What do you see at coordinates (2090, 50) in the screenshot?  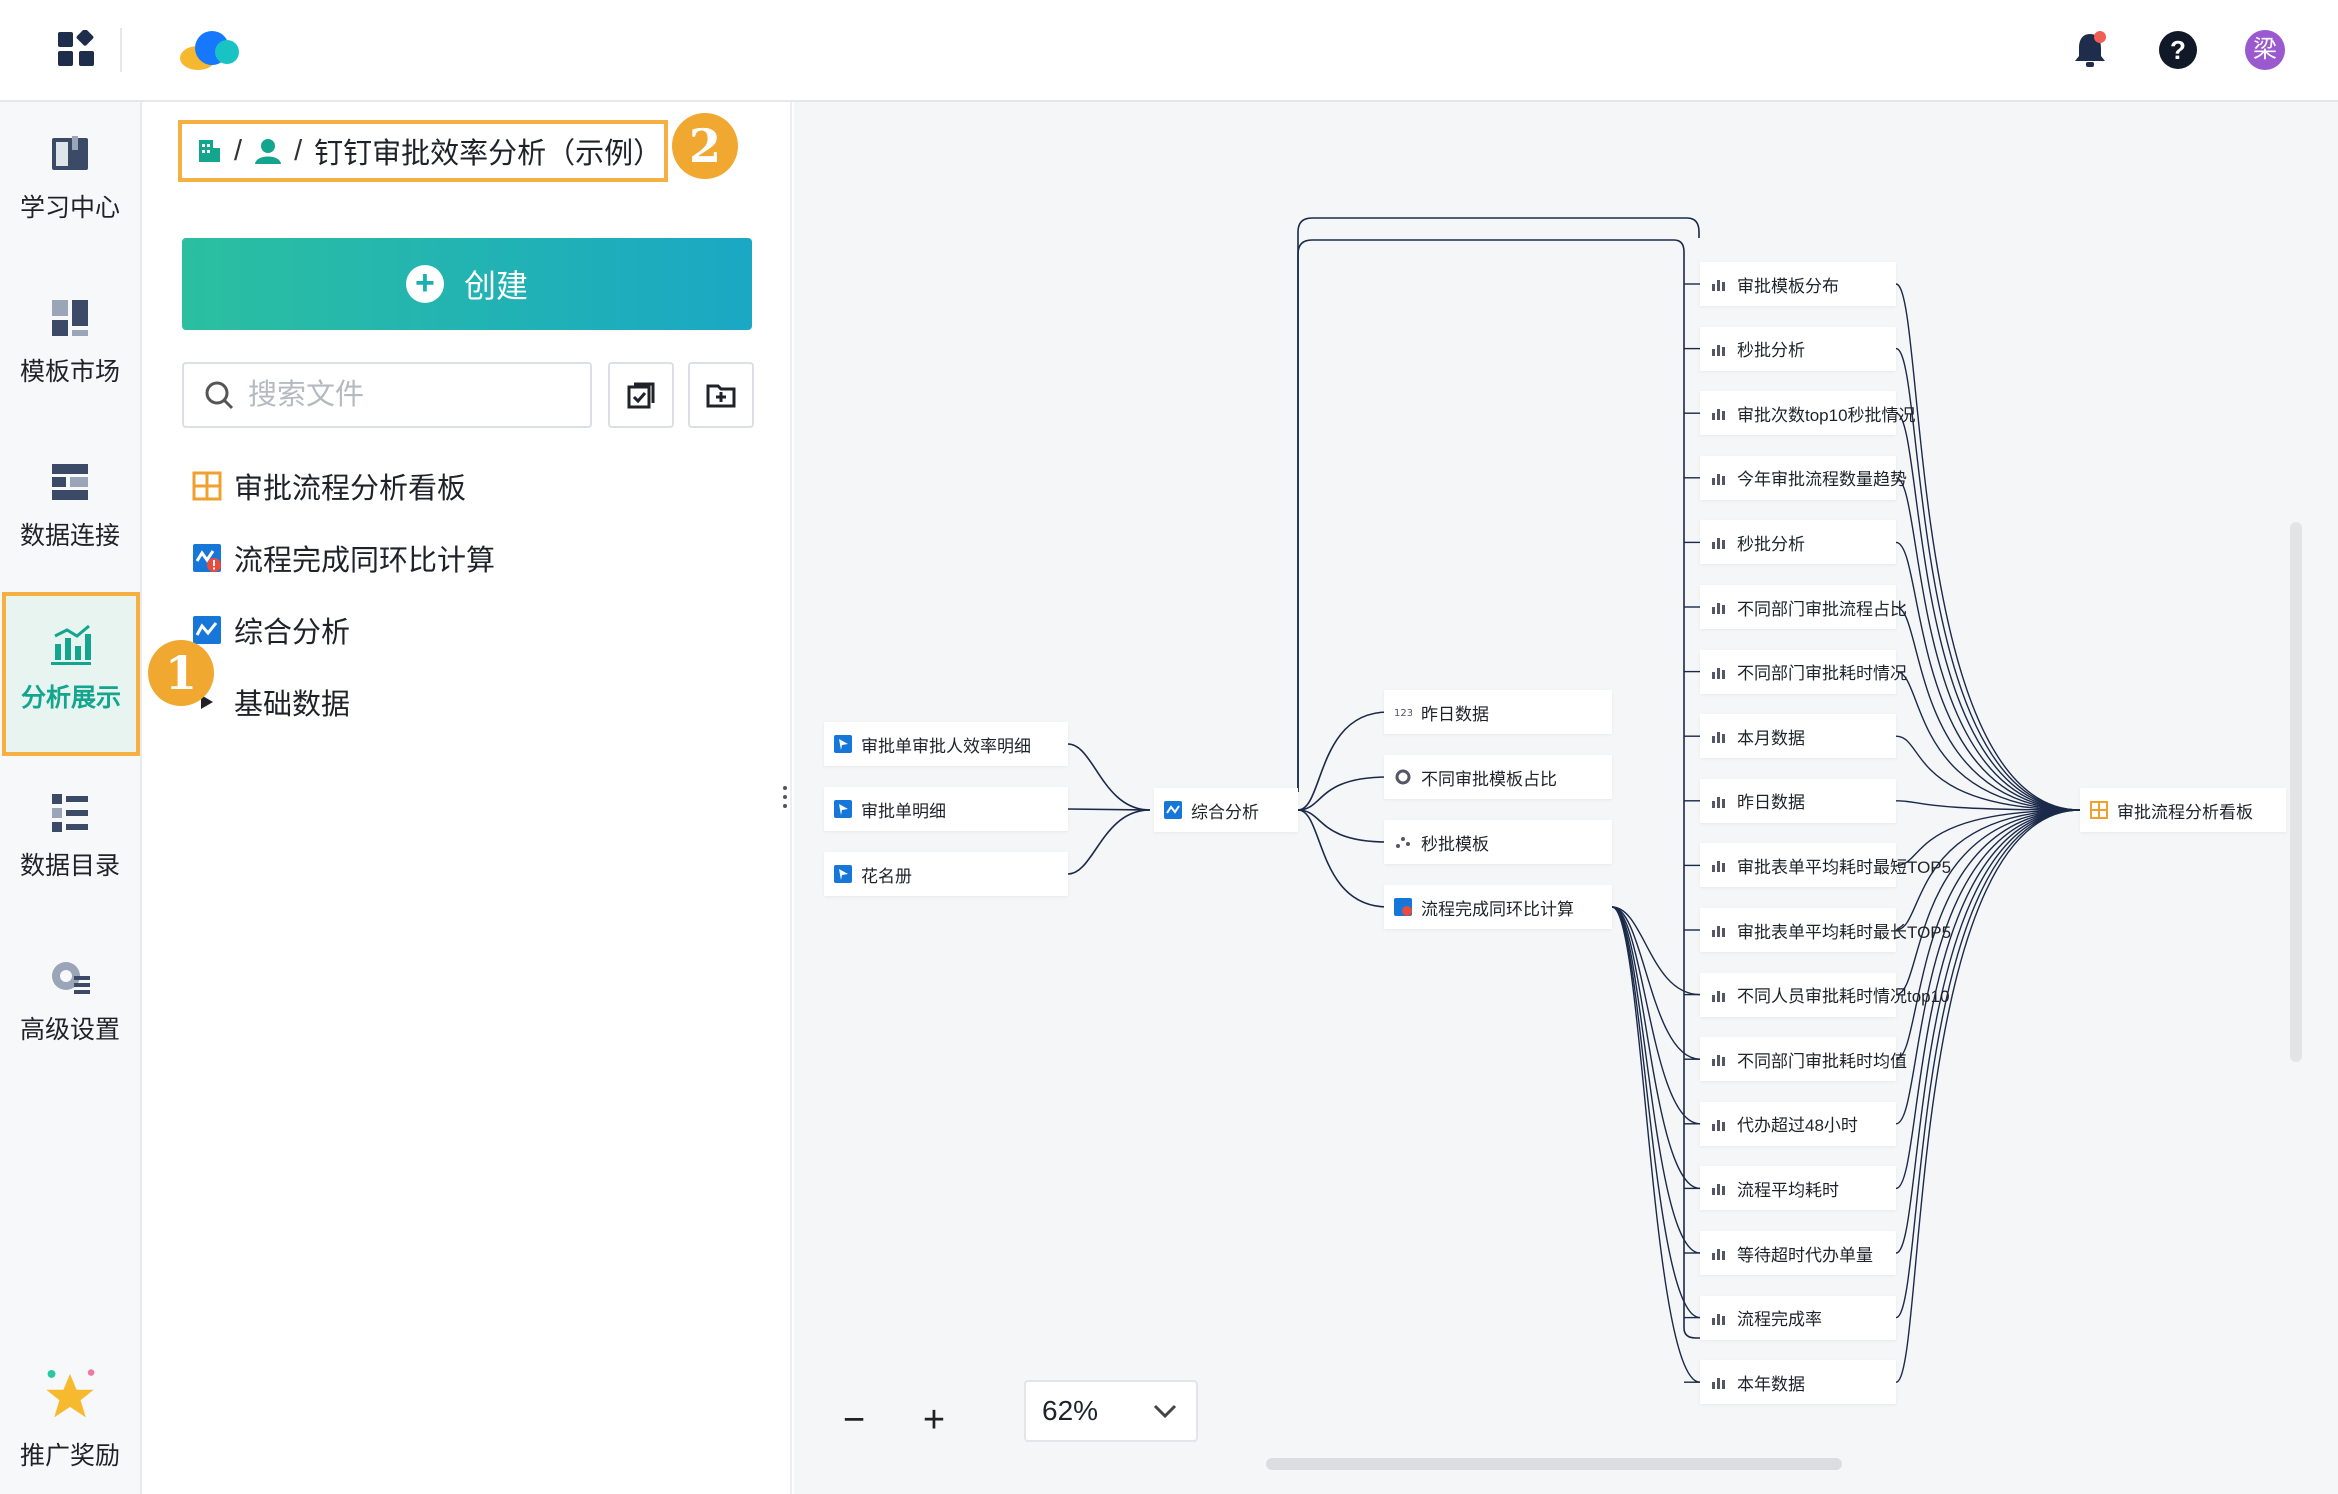 I see `bell-icon` at bounding box center [2090, 50].